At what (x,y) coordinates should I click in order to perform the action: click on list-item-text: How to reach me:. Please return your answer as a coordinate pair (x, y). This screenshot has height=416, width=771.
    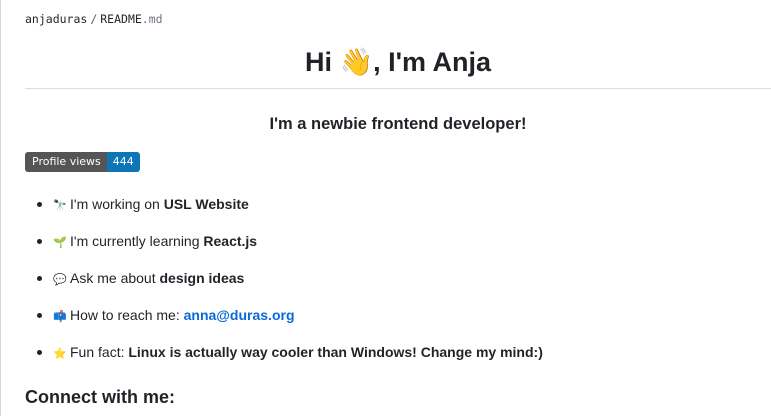
    Looking at the image, I should click on (127, 315).